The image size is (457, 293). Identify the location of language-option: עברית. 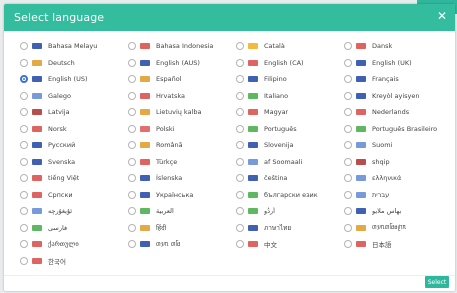
(398, 195).